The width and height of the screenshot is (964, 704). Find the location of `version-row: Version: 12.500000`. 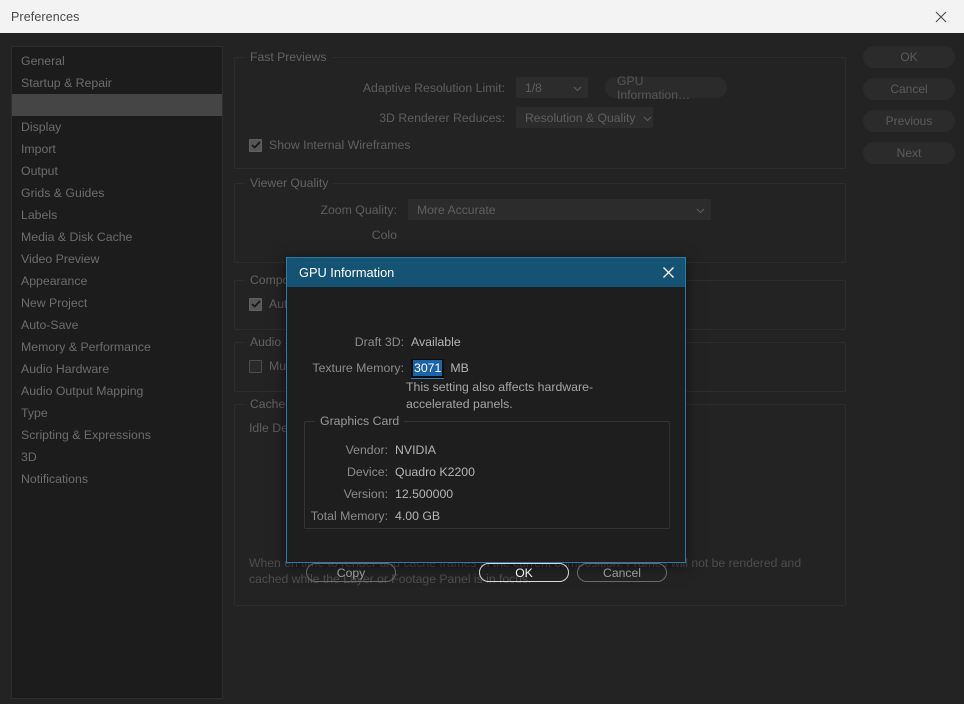

version-row: Version: 12.500000 is located at coordinates (379, 494).